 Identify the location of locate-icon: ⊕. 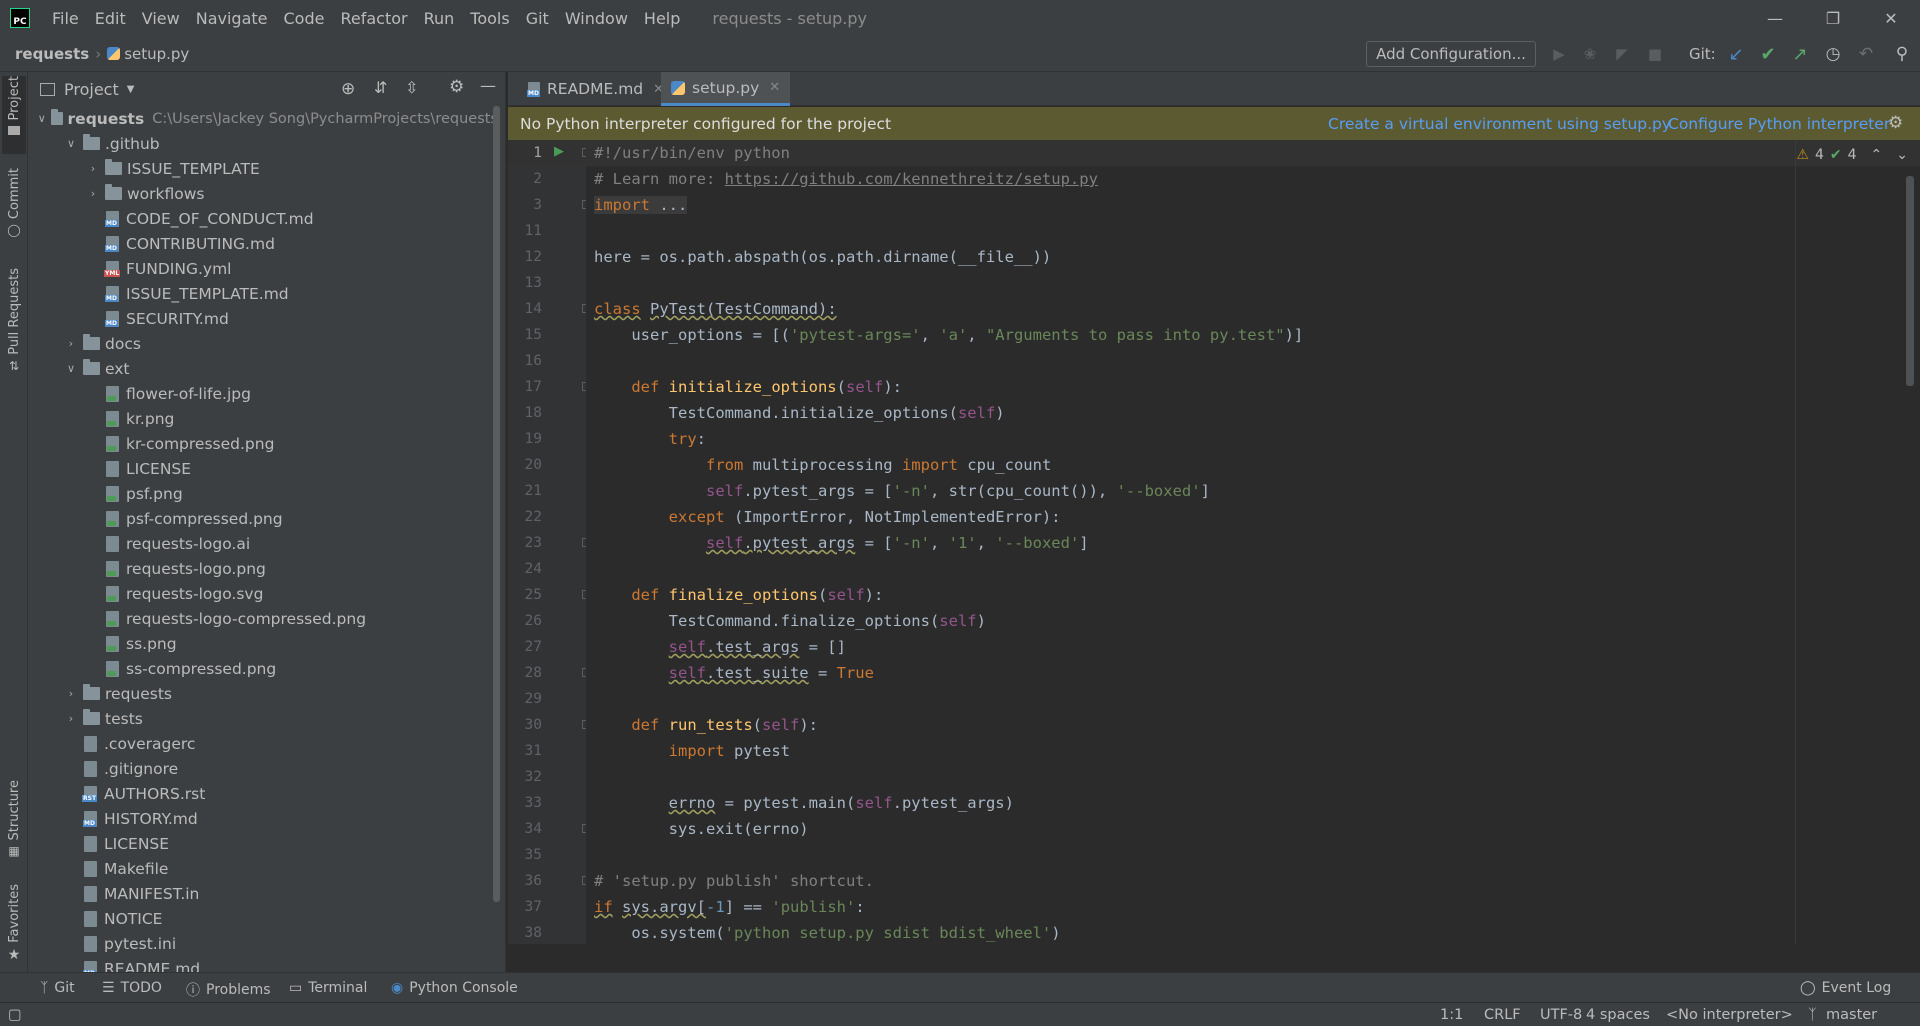
(348, 89).